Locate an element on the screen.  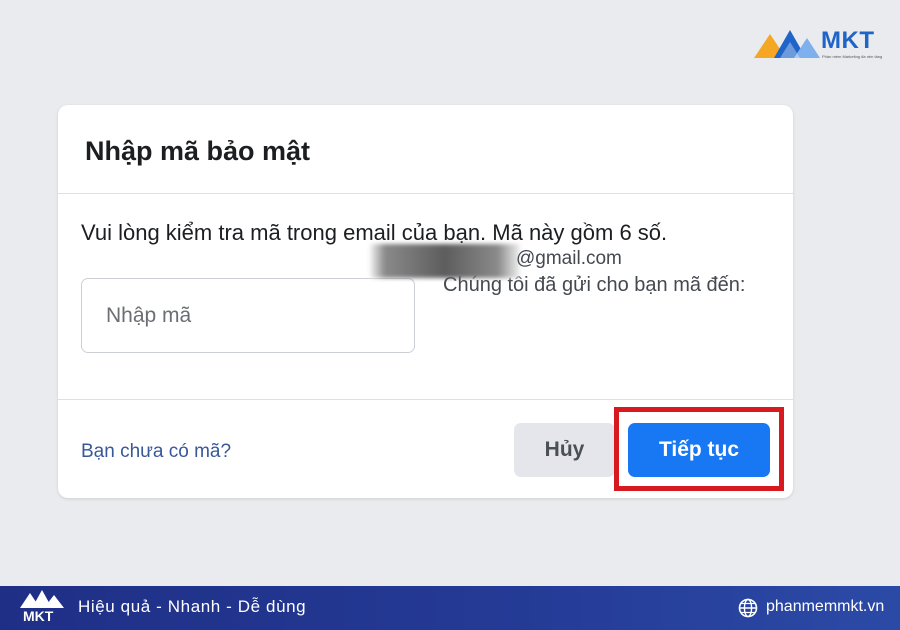
footer-logo-icon is located at coordinates (42, 599).